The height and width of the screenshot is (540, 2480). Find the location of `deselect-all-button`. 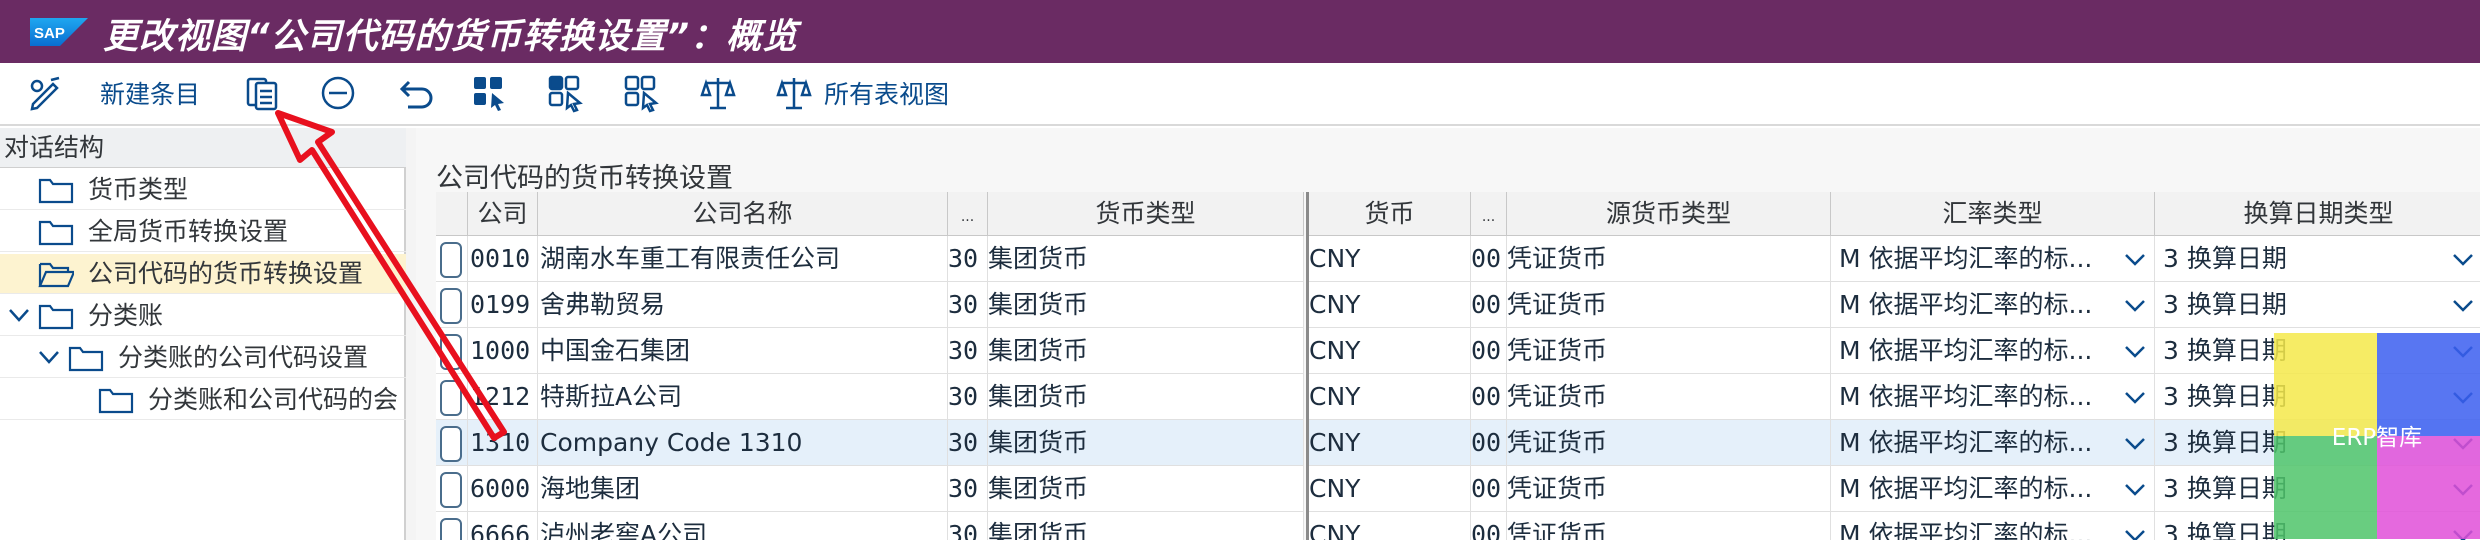

deselect-all-button is located at coordinates (642, 93).